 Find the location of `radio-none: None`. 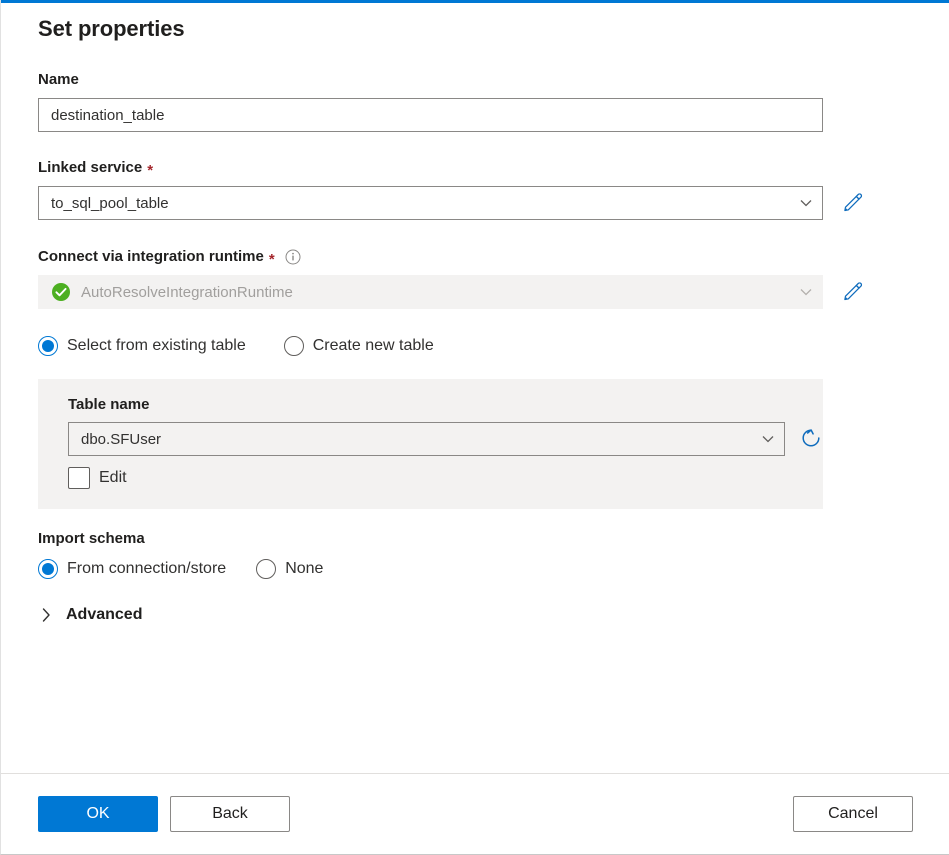

radio-none: None is located at coordinates (289, 569).